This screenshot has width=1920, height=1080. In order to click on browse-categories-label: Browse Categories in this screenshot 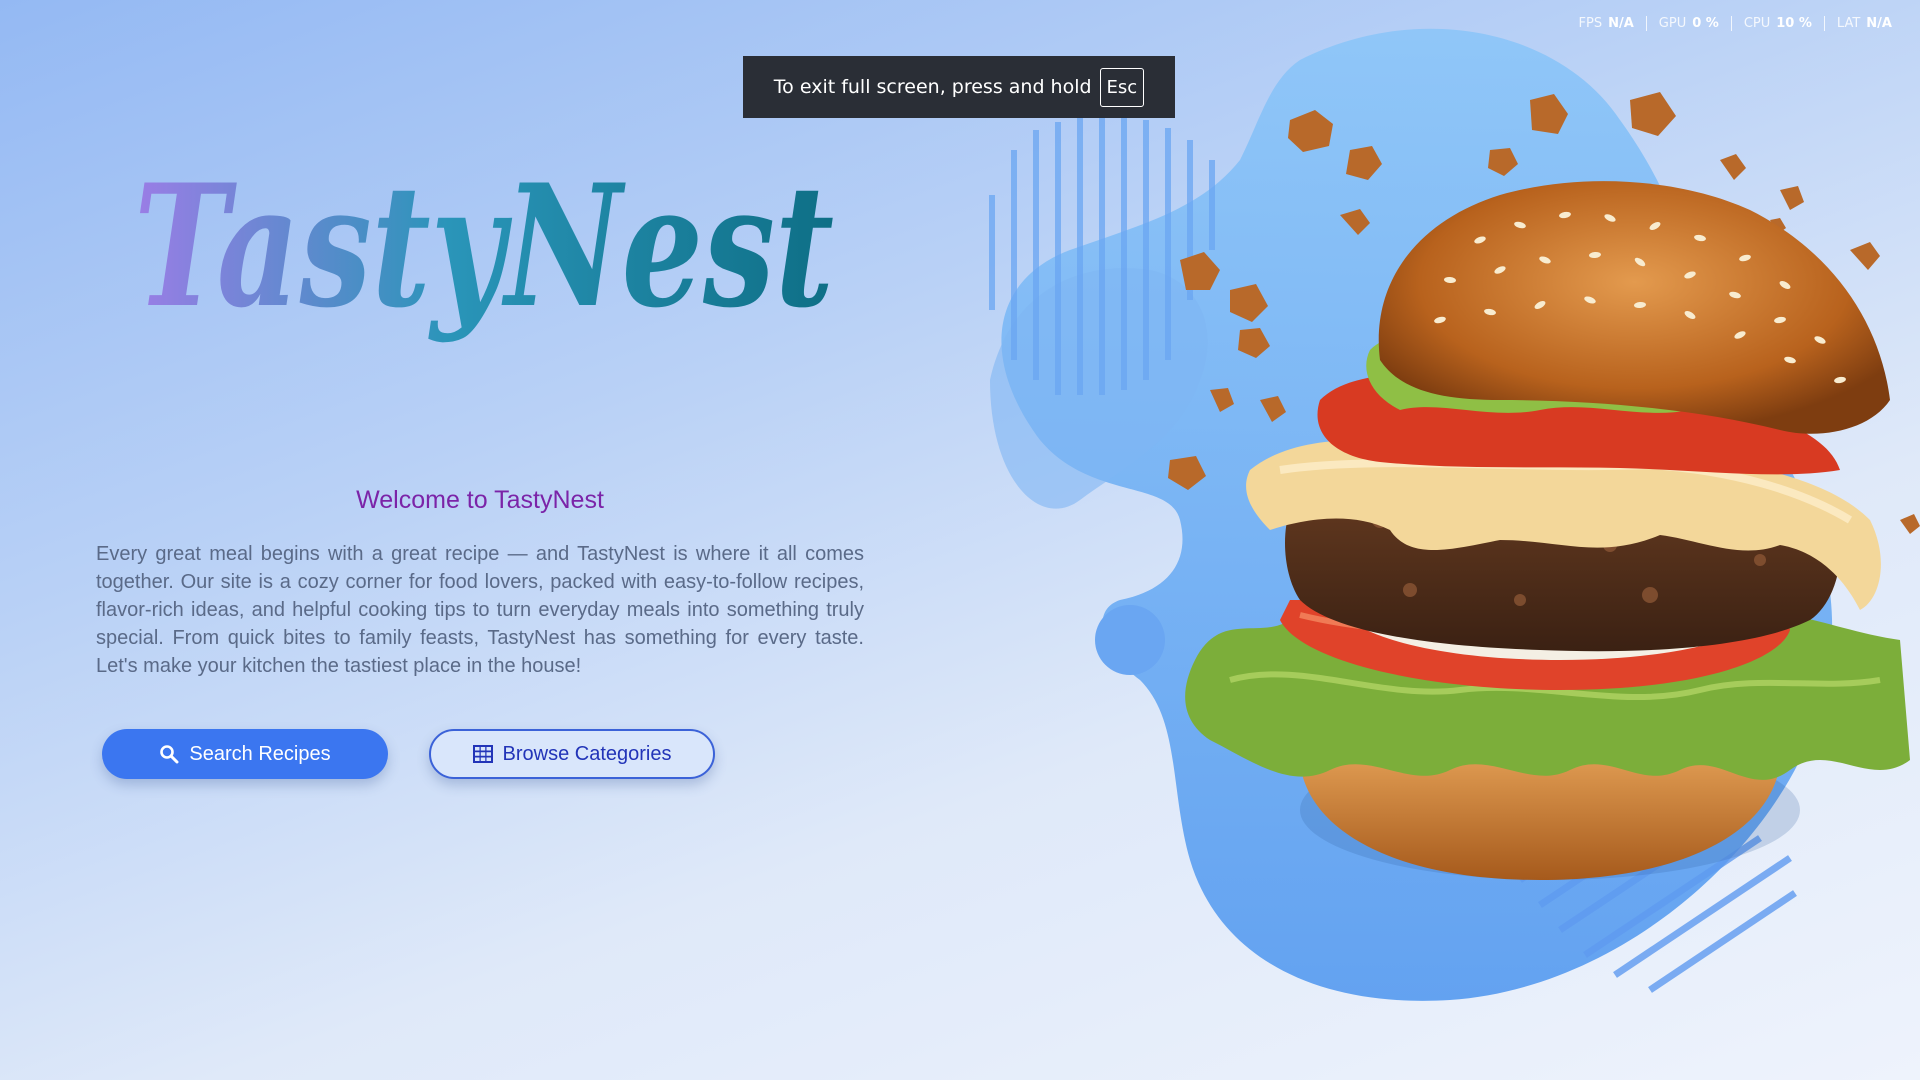, I will do `click(587, 753)`.